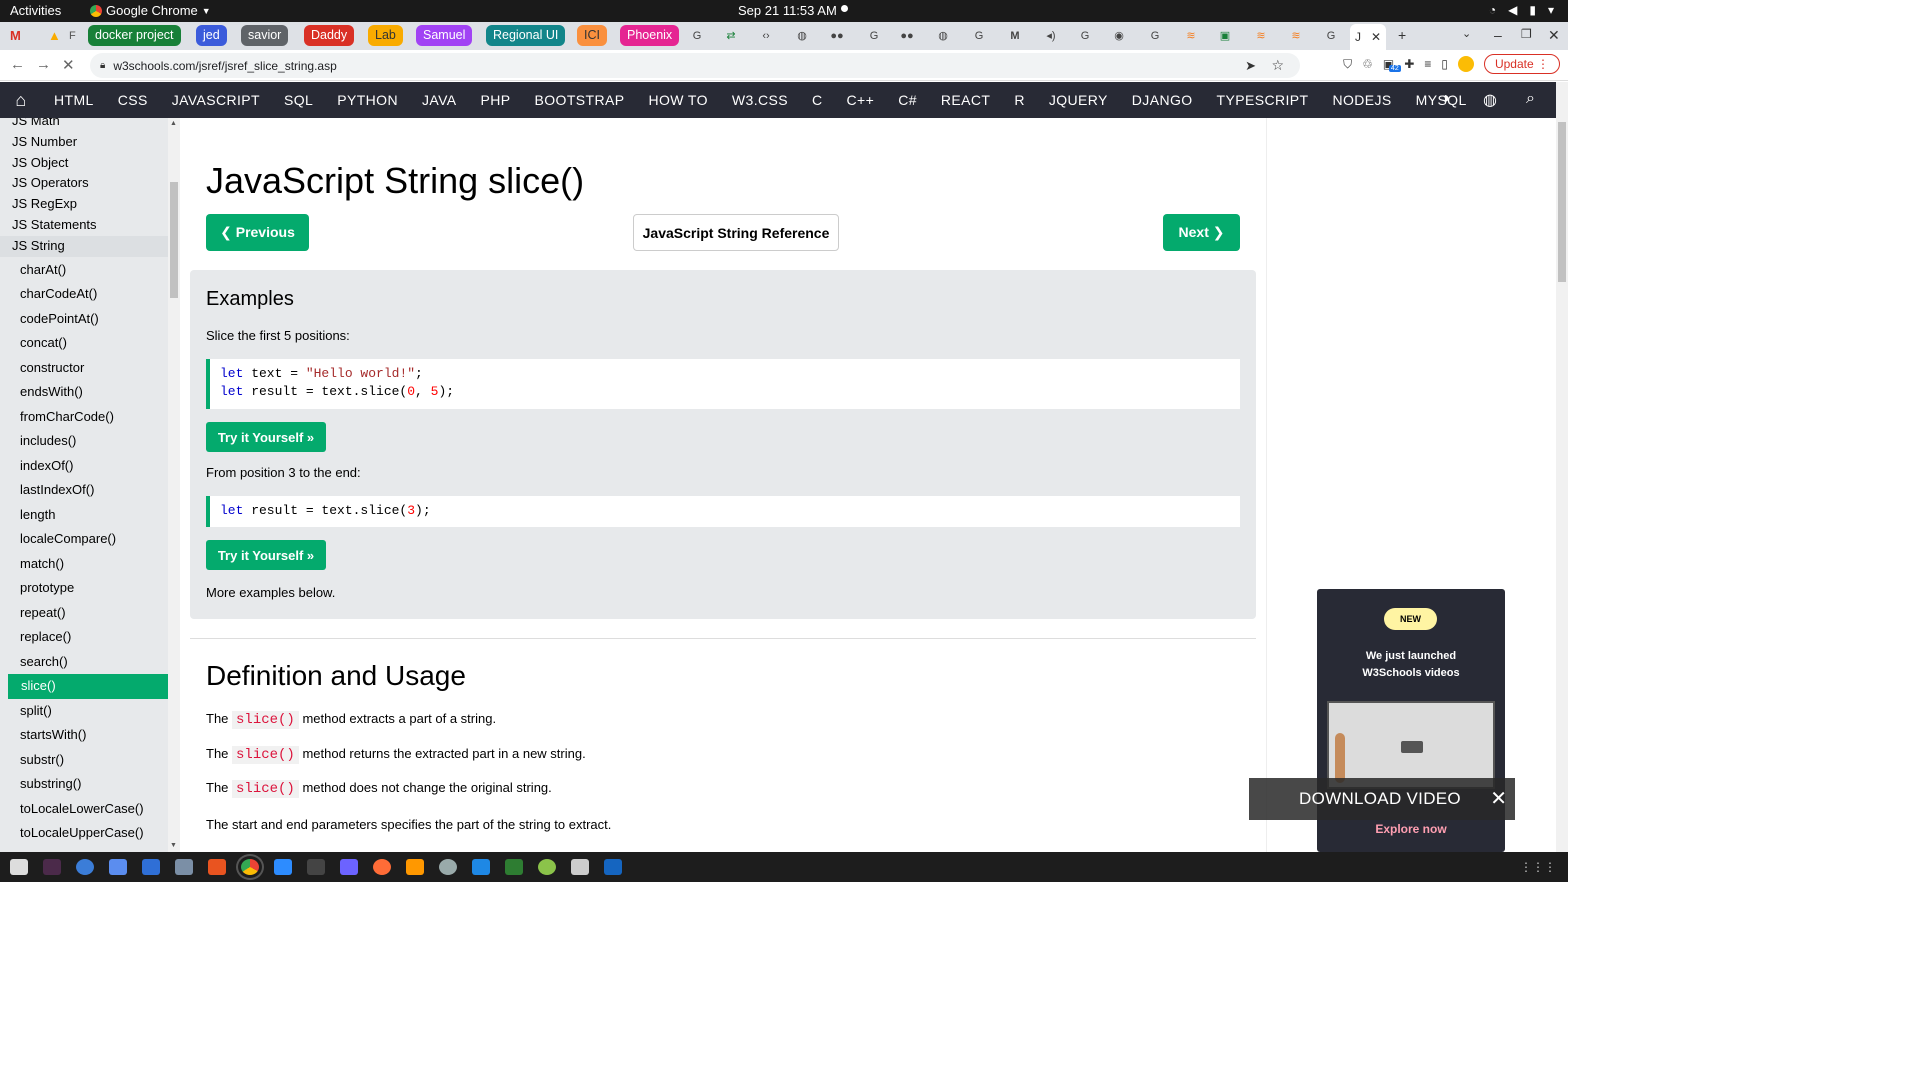 The image size is (1920, 1080). What do you see at coordinates (184, 867) in the screenshot?
I see `system-icon` at bounding box center [184, 867].